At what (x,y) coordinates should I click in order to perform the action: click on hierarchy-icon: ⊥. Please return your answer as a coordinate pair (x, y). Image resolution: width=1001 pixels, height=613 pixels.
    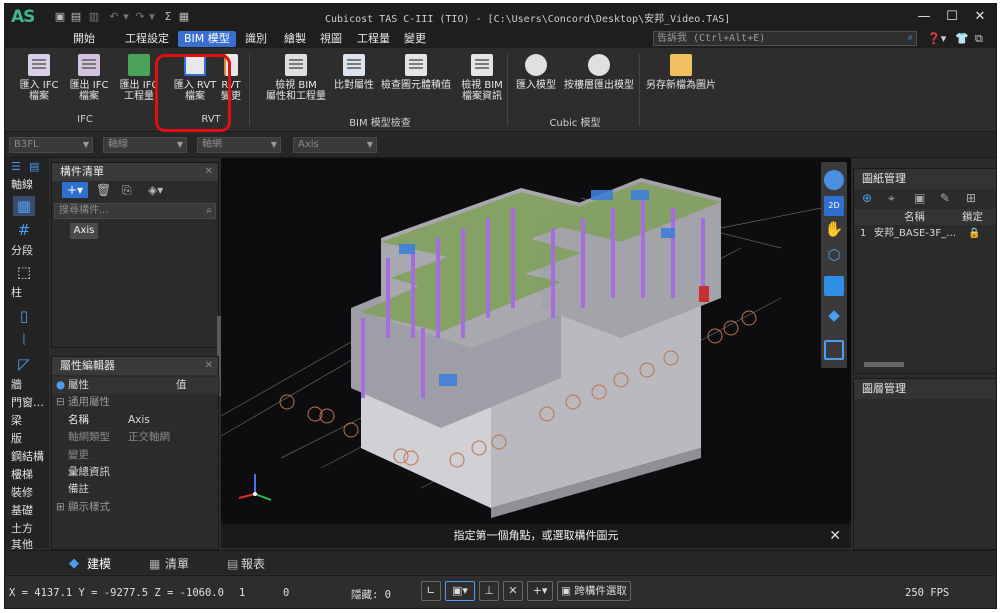
    Looking at the image, I should click on (489, 591).